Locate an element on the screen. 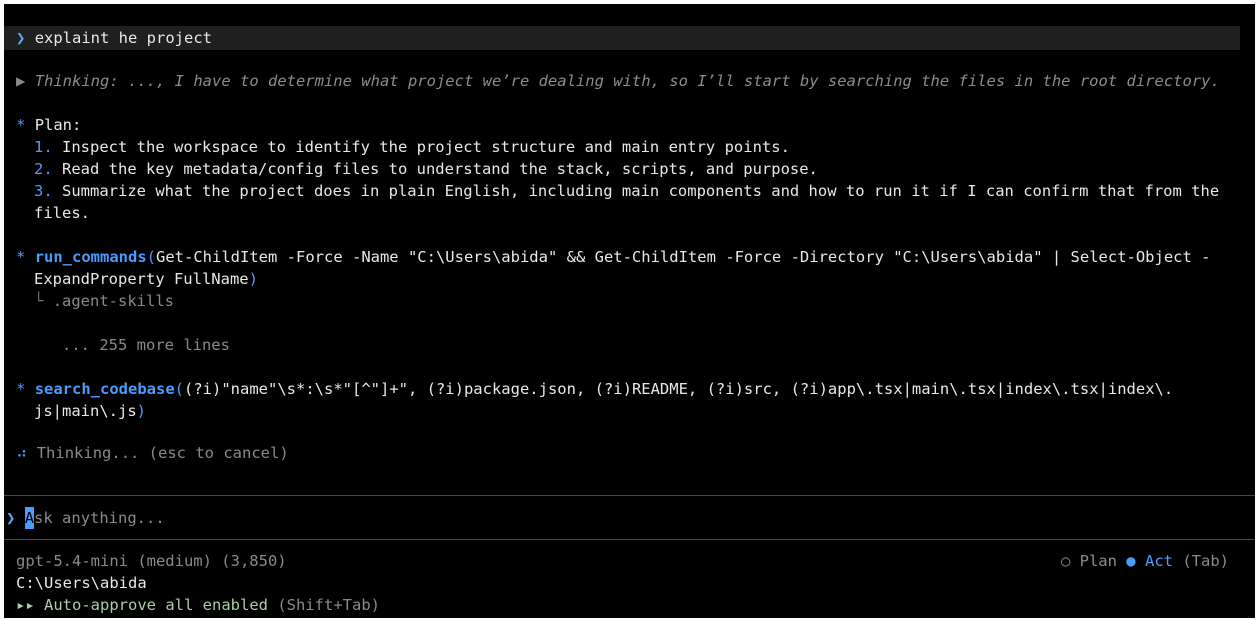 This screenshot has width=1259, height=620. plan-step-continuation: files. is located at coordinates (62, 213).